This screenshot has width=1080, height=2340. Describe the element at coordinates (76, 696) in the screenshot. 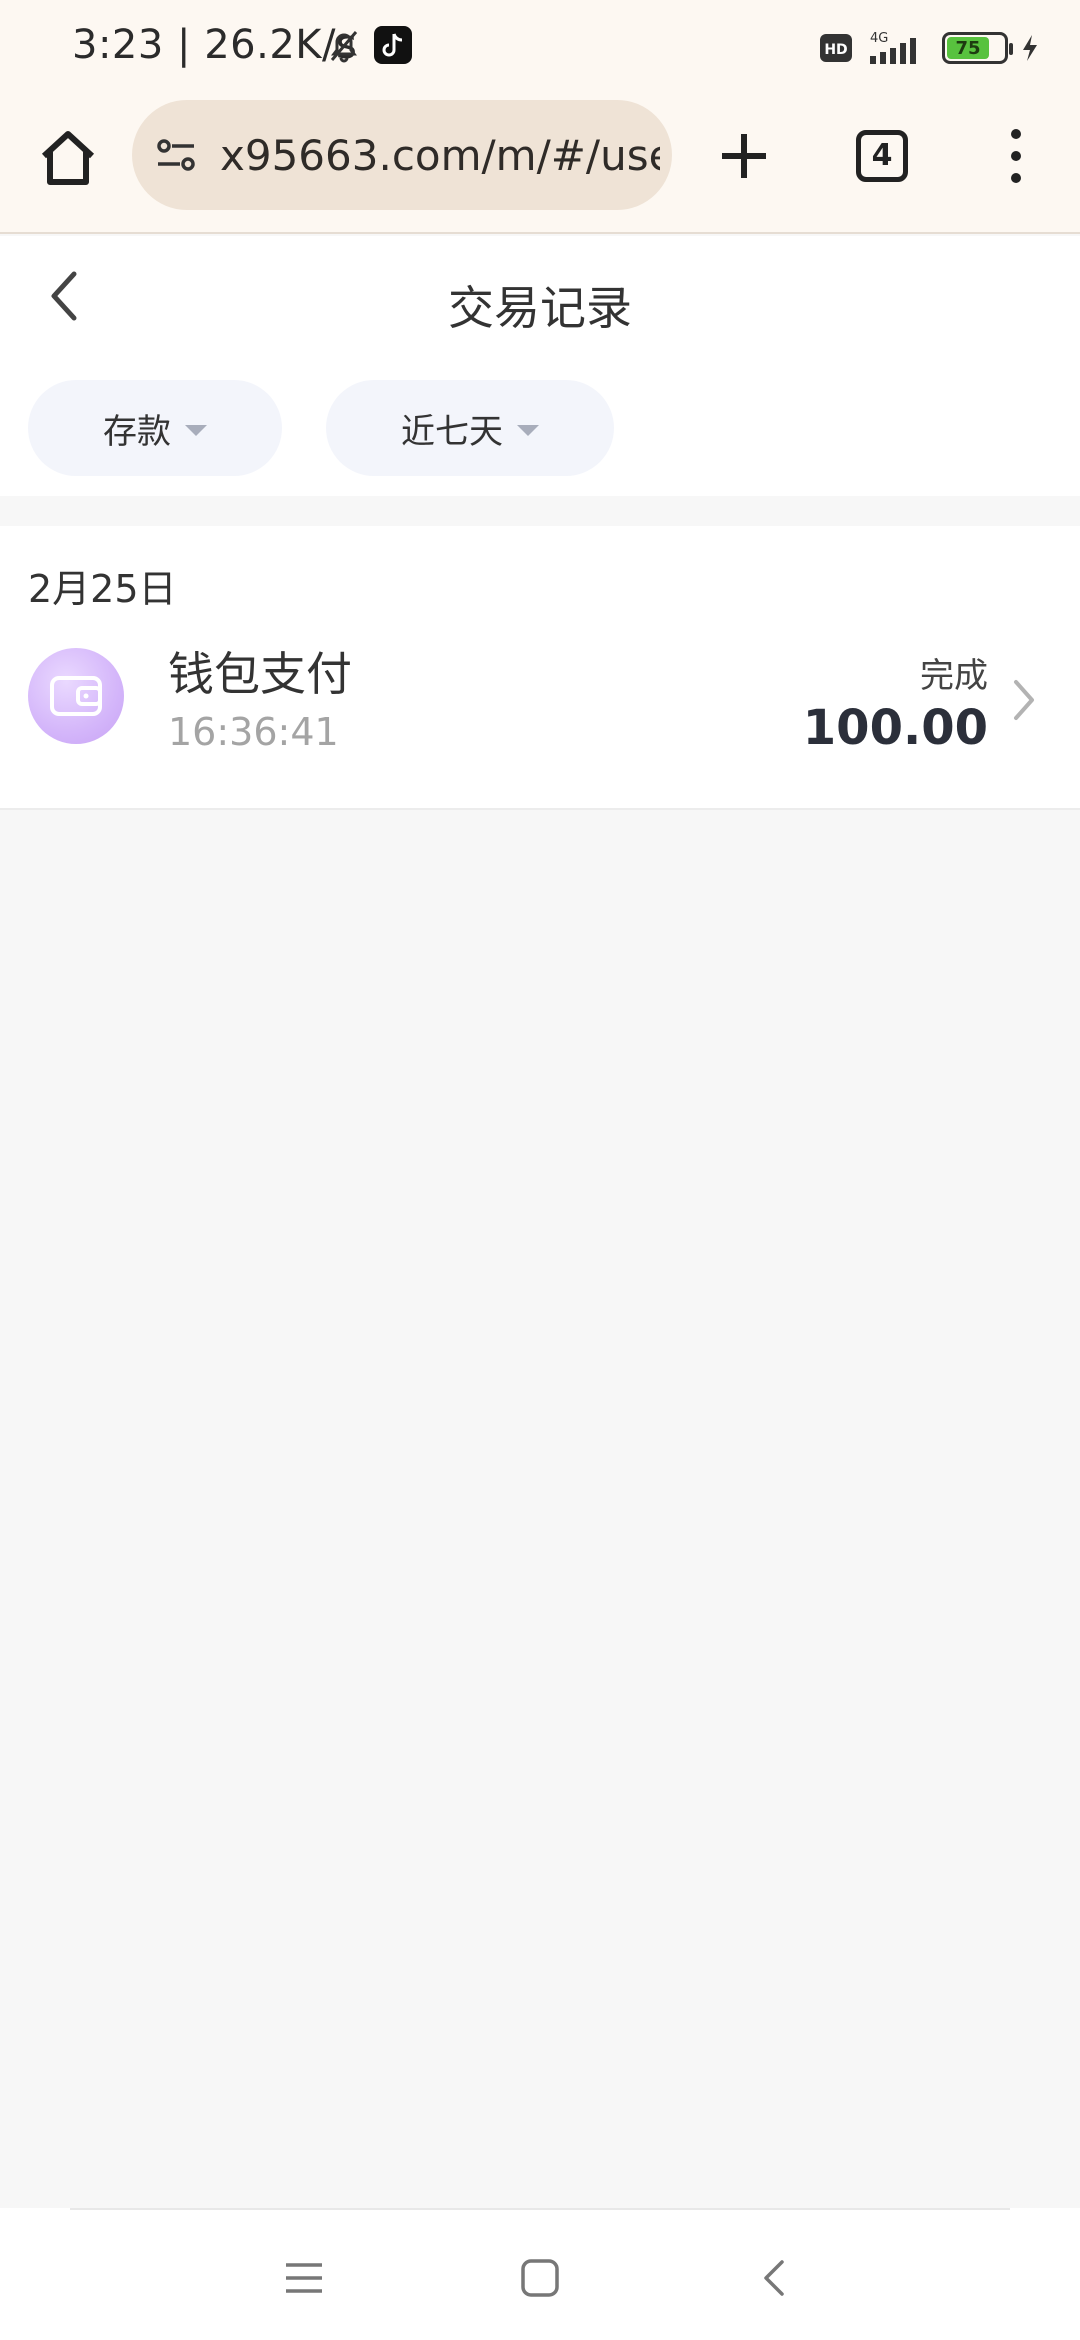

I see `wallet-icon` at that location.